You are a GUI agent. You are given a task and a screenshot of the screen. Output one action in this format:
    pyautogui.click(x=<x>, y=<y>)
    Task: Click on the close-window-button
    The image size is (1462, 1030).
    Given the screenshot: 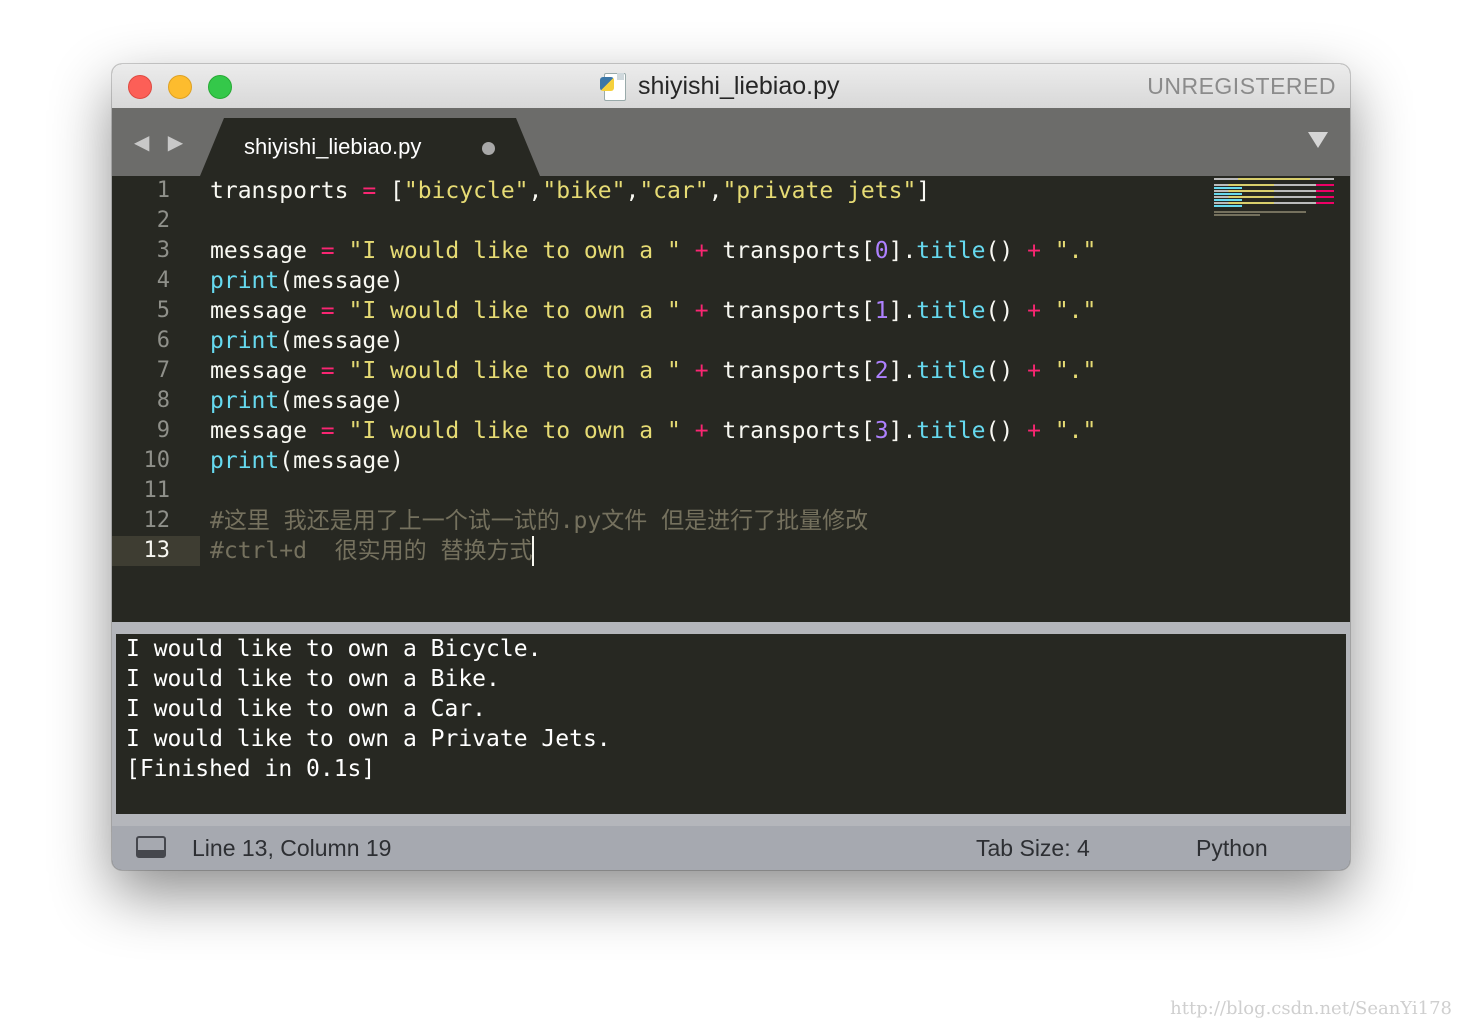 What is the action you would take?
    pyautogui.click(x=140, y=87)
    